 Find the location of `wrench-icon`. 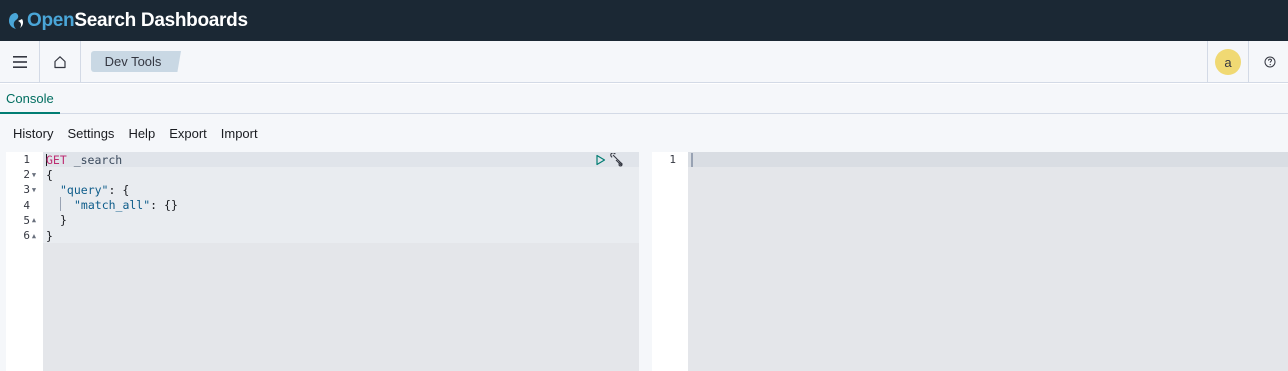

wrench-icon is located at coordinates (617, 160).